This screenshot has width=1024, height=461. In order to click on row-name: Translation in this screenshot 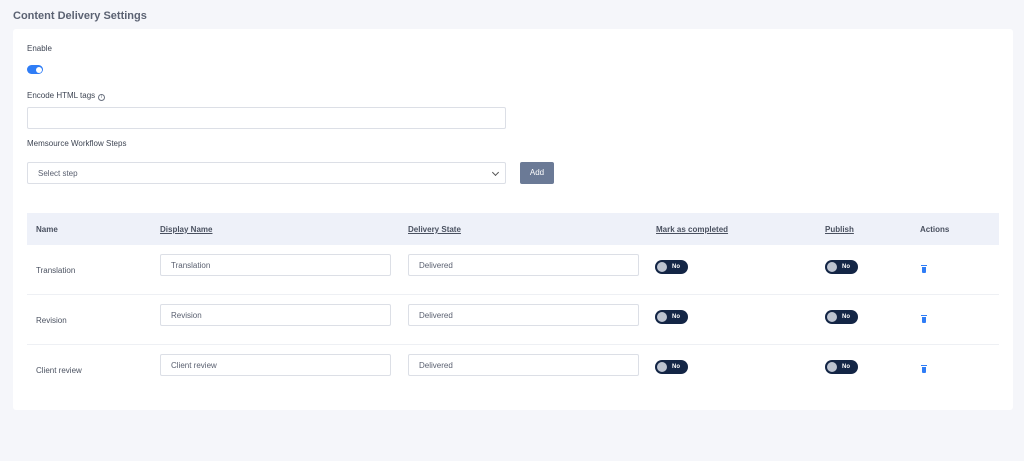, I will do `click(56, 270)`.